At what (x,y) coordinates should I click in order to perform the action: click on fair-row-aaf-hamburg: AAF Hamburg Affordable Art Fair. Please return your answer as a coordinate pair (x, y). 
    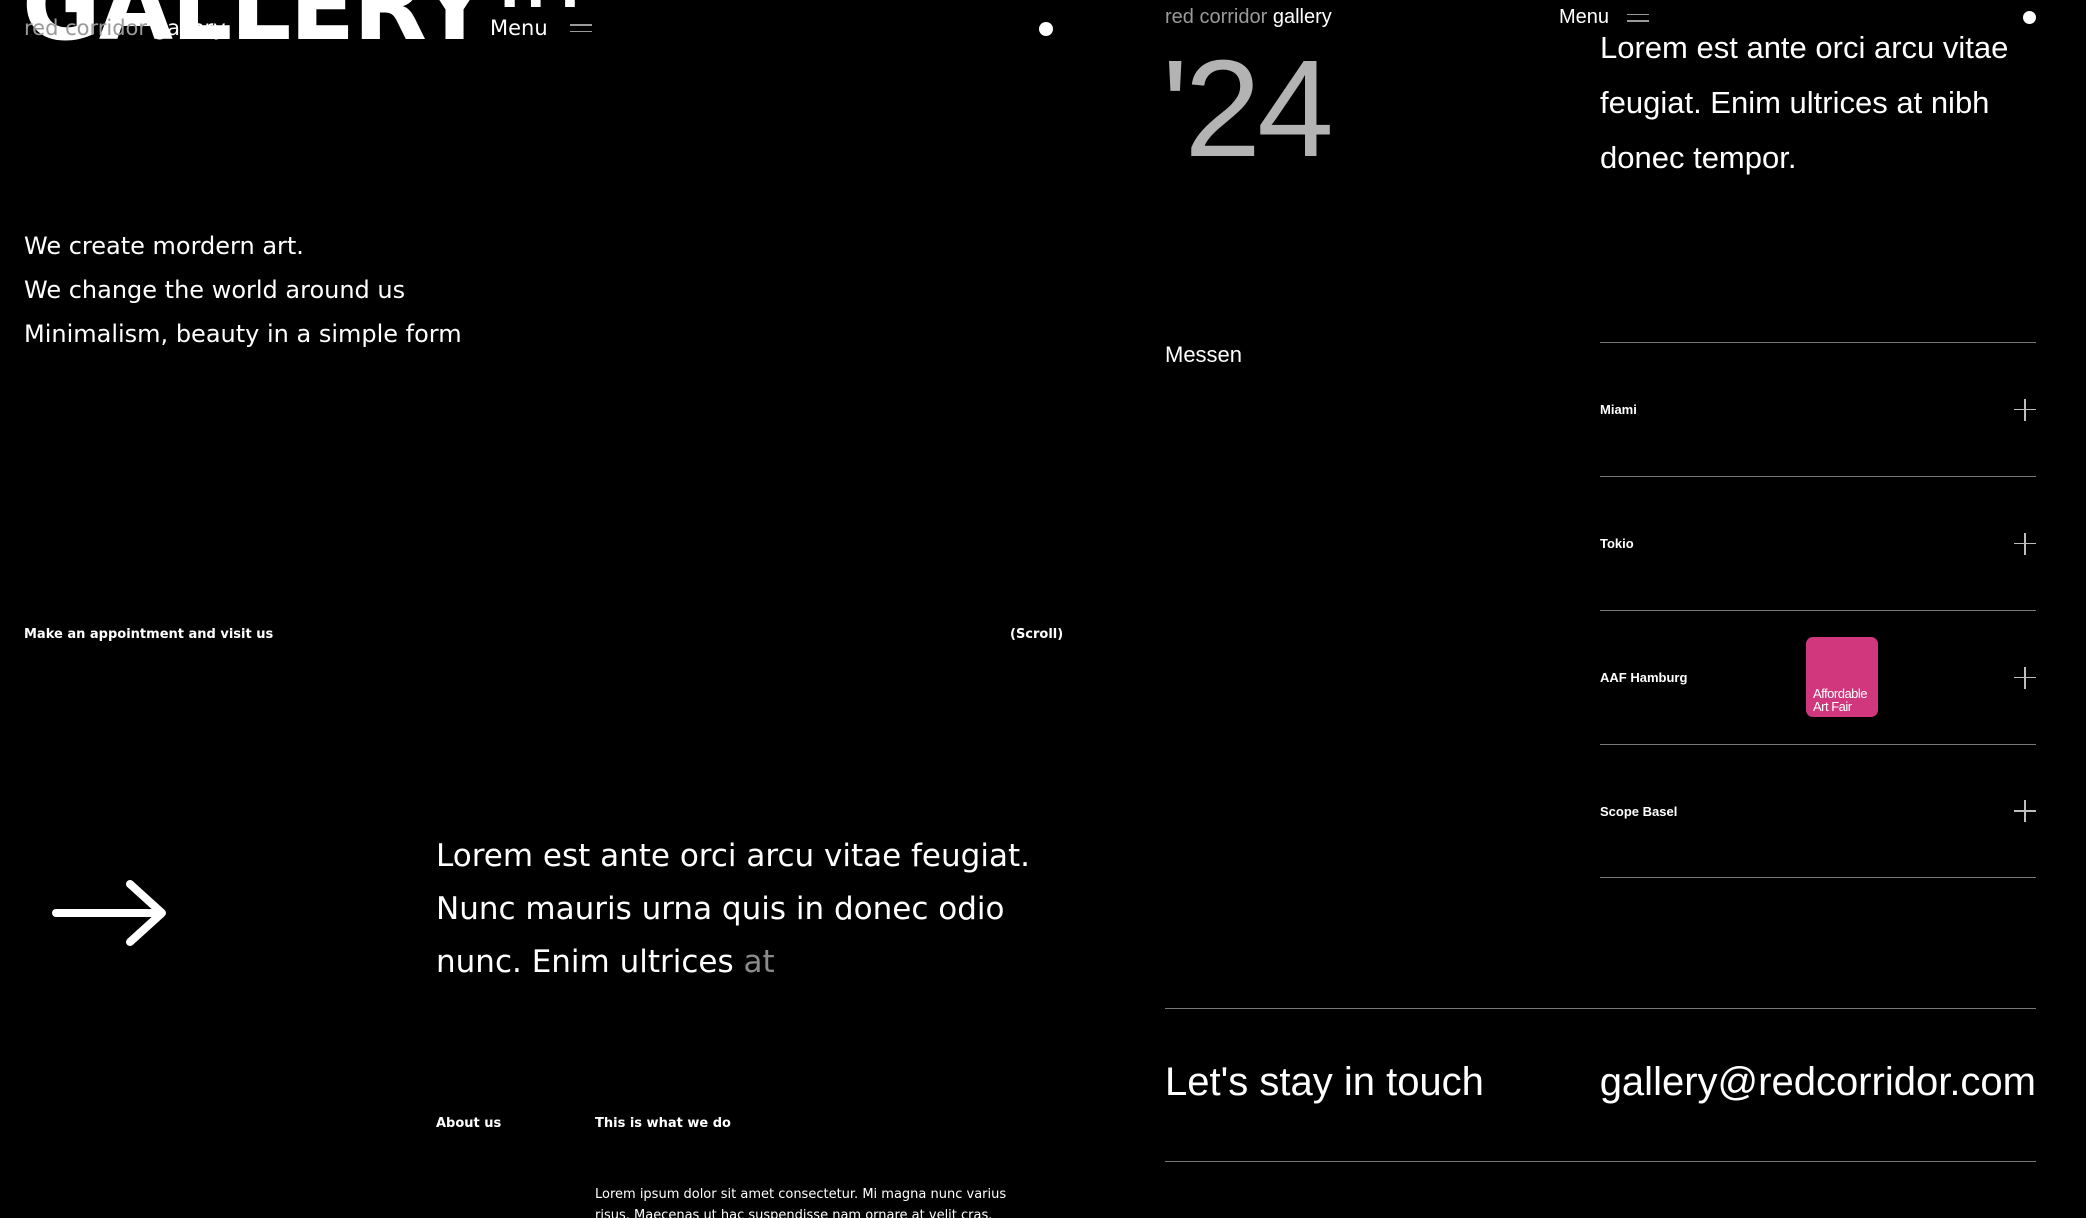
    Looking at the image, I should click on (1818, 677).